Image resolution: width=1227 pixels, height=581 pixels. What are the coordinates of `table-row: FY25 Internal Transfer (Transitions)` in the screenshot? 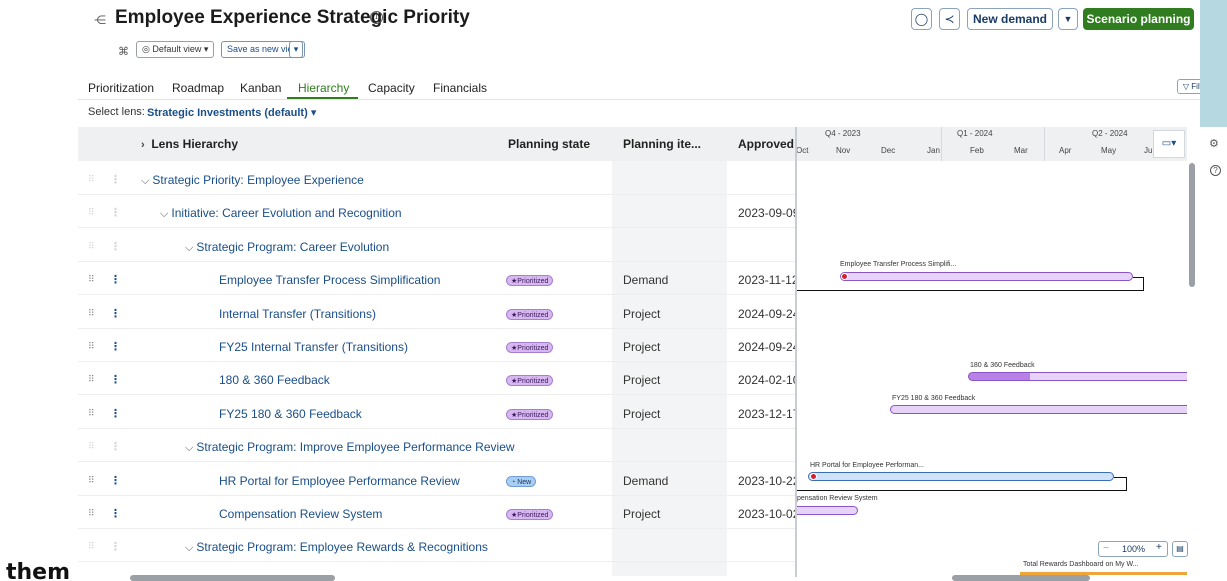 It's located at (313, 347).